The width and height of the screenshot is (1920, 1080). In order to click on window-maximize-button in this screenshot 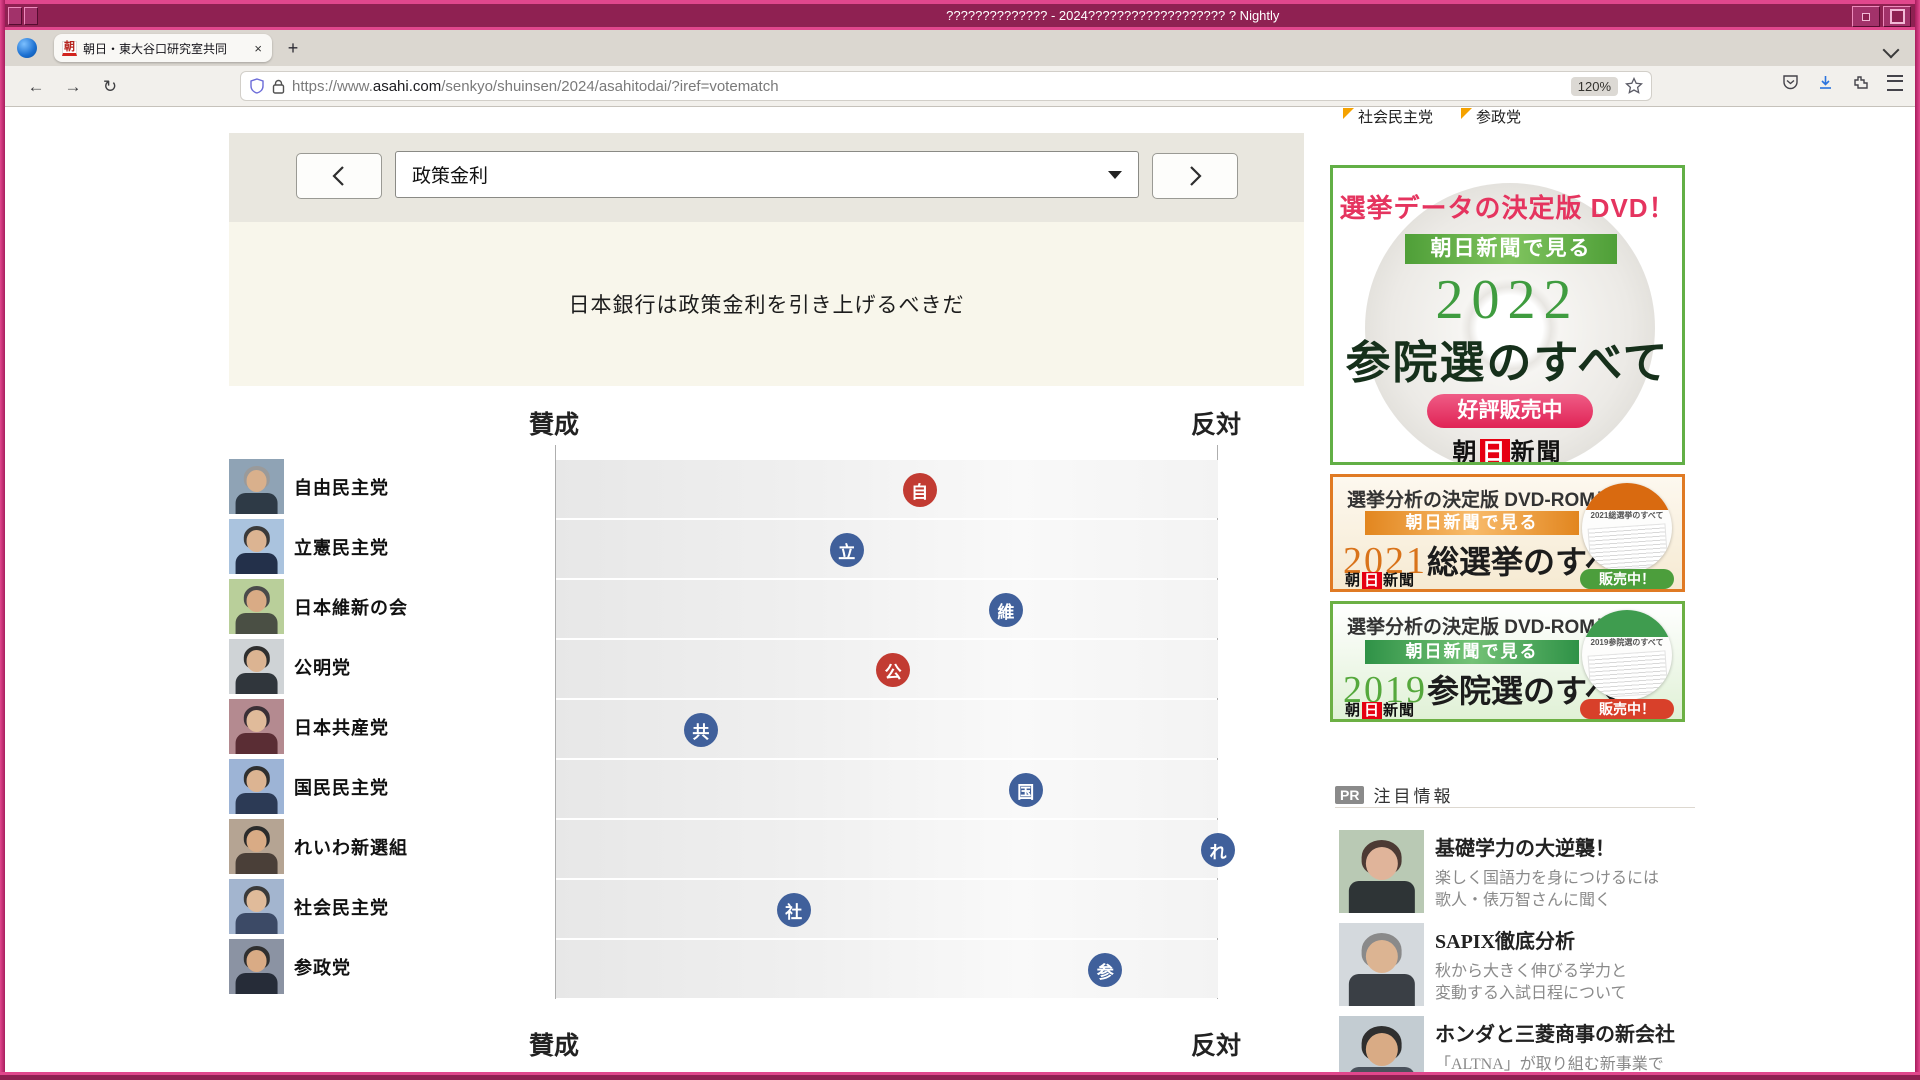, I will do `click(1897, 16)`.